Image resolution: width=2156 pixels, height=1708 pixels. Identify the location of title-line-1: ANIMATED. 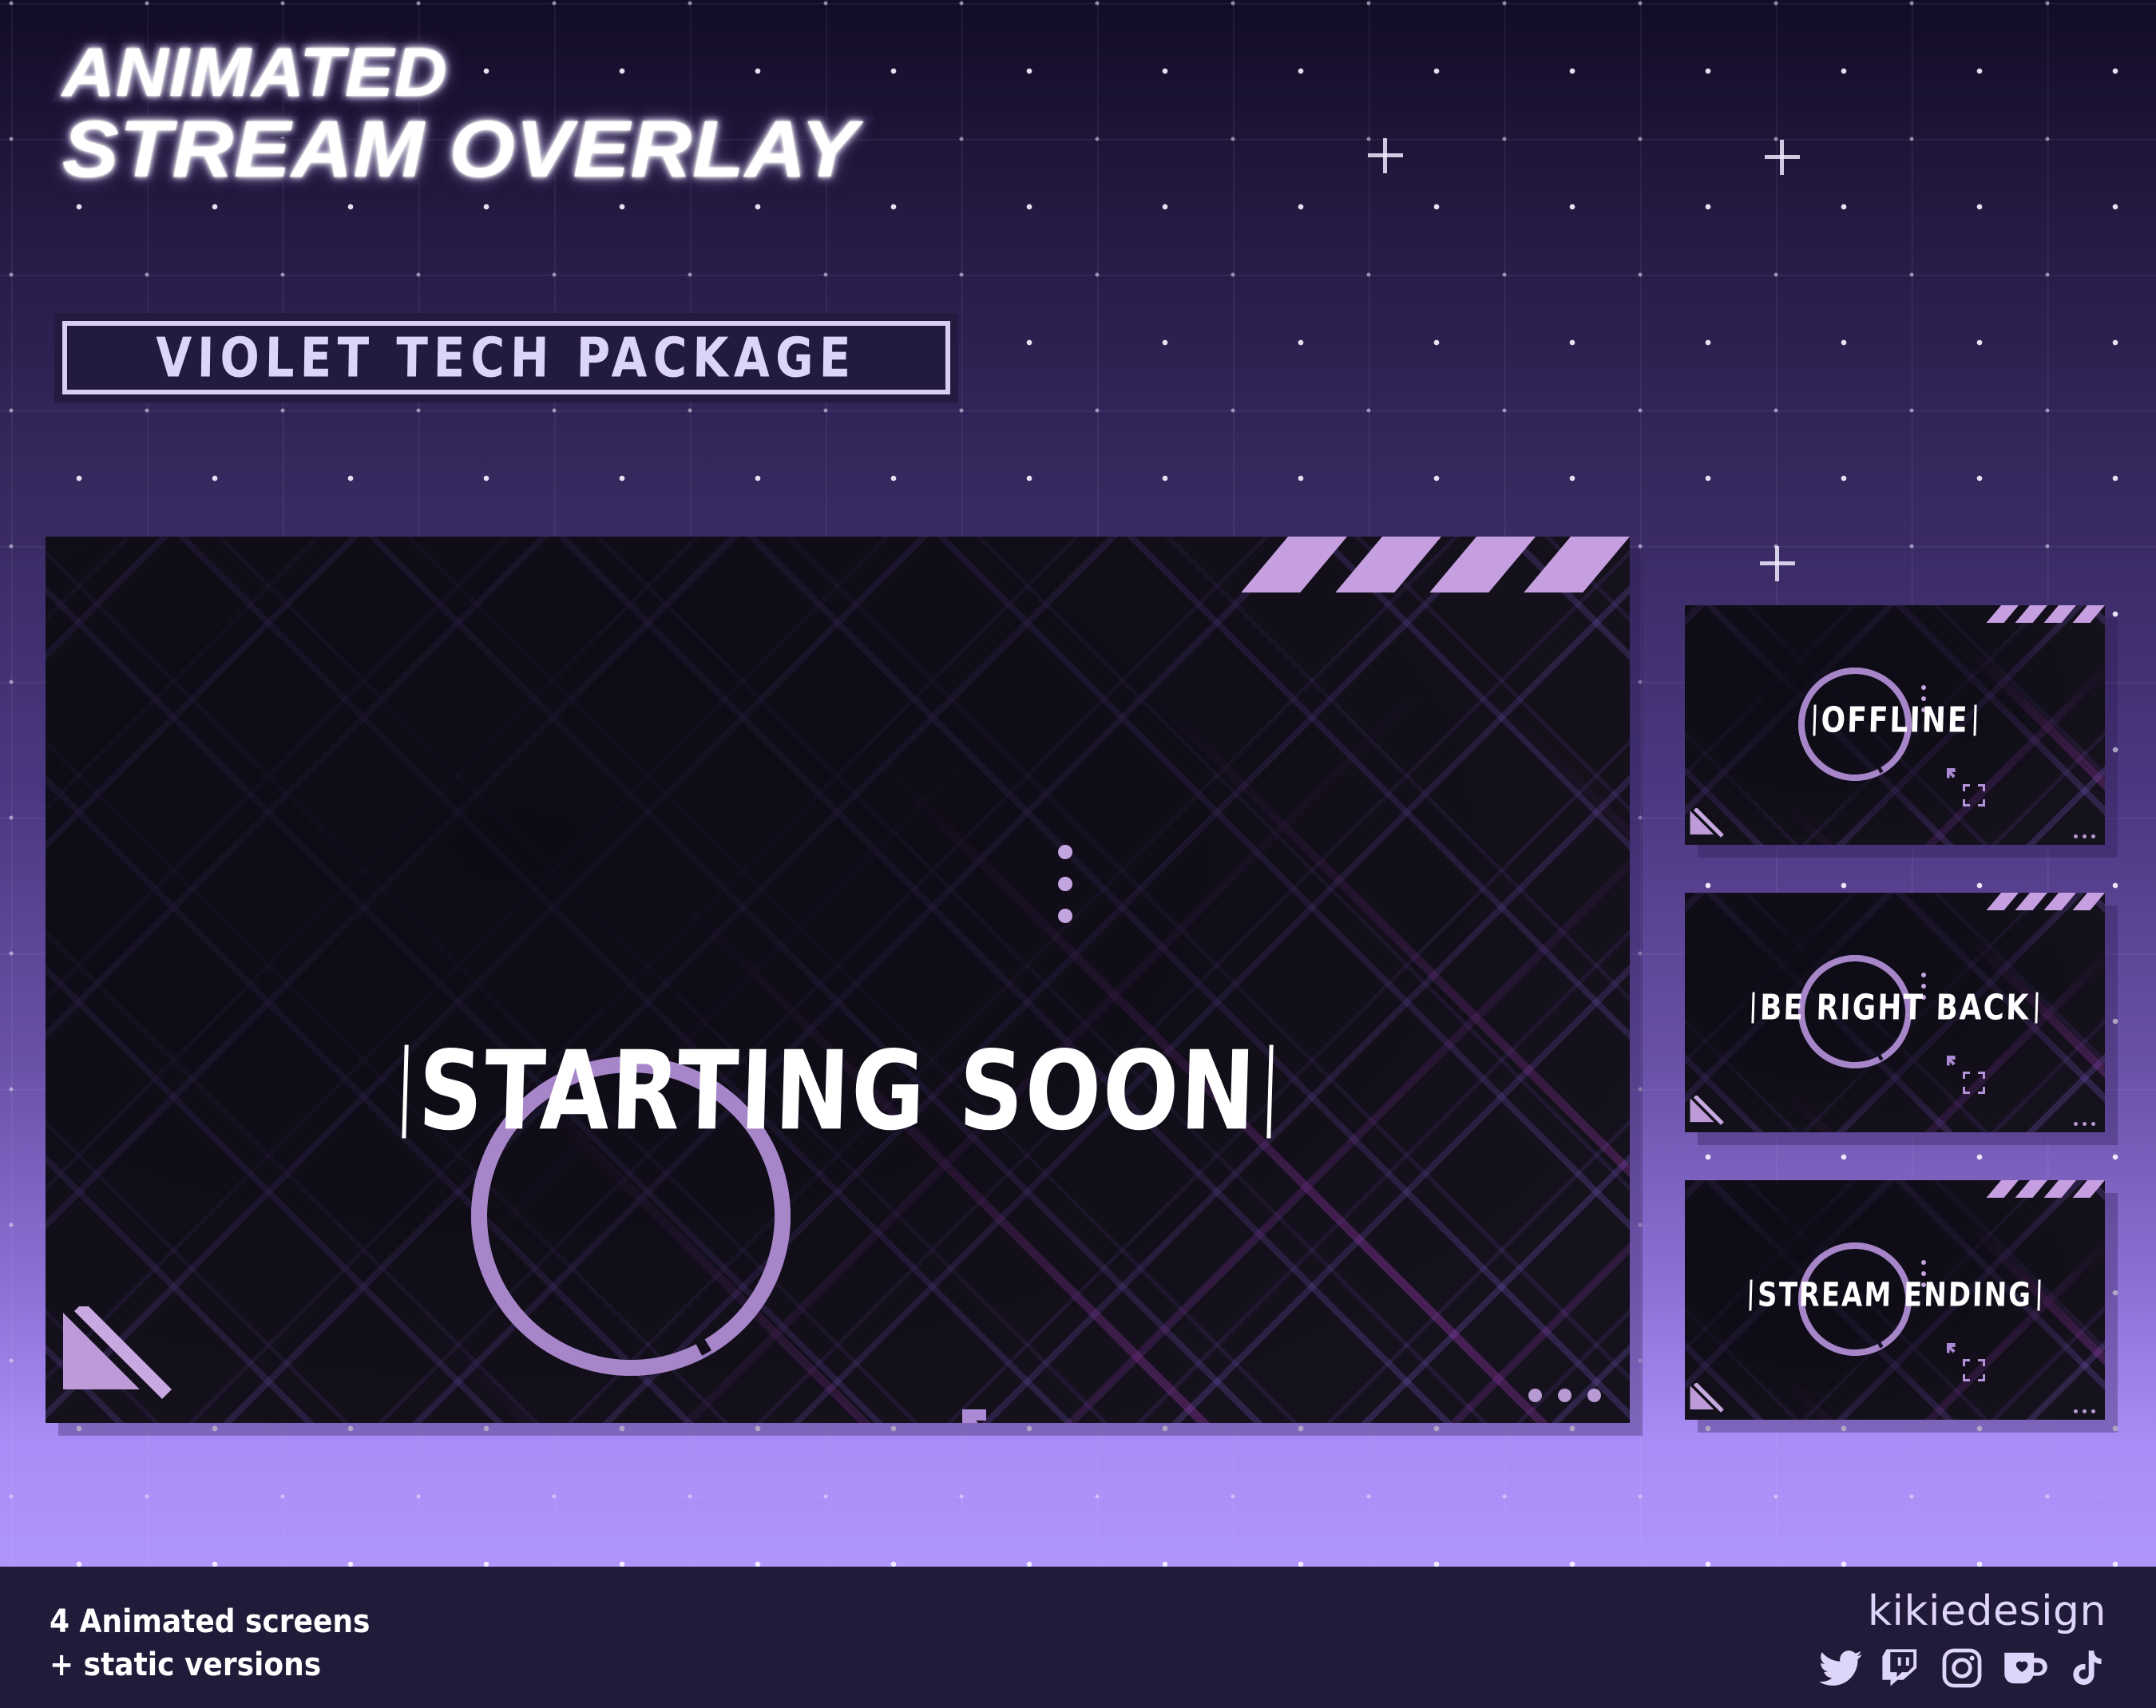
(255, 72).